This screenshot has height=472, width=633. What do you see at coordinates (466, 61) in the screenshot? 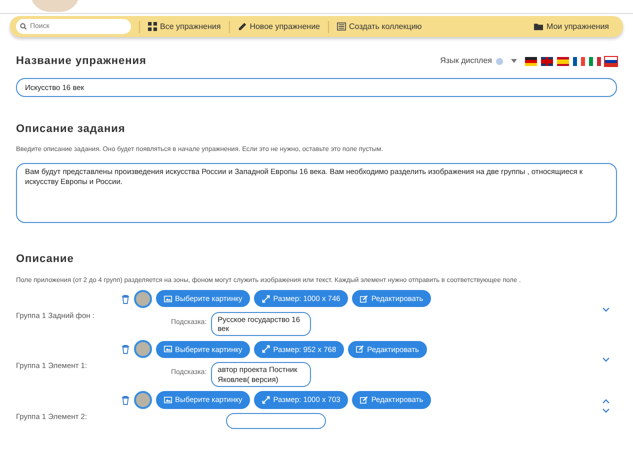
I see `language-label: Язык дисплея` at bounding box center [466, 61].